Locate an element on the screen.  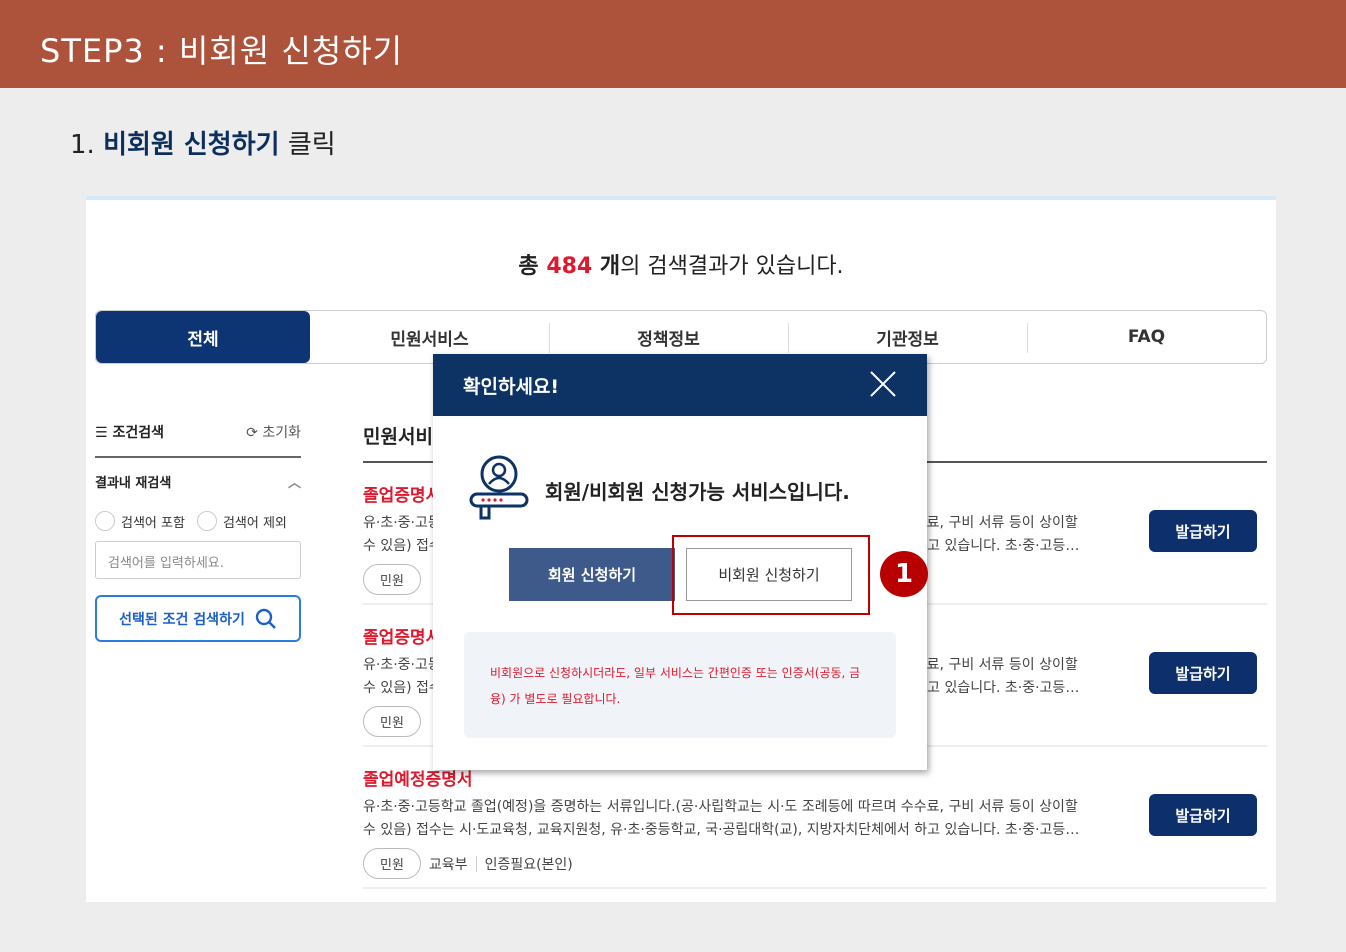
tab-faq: FAQ is located at coordinates (1146, 337).